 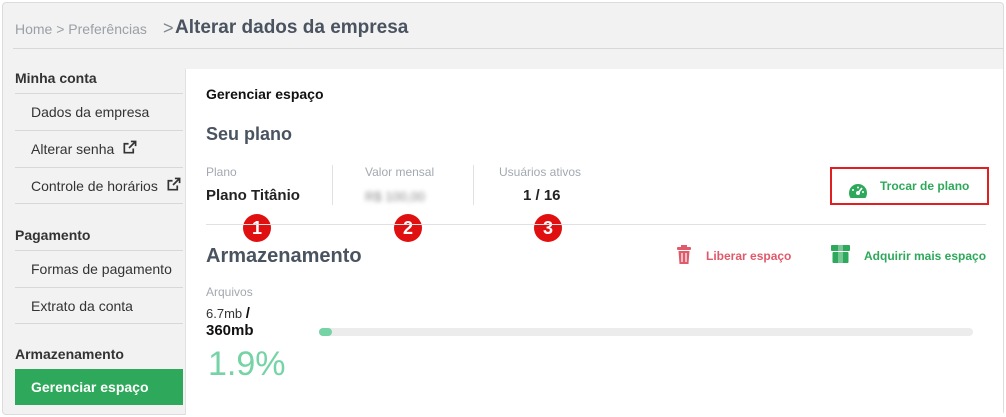 I want to click on breadcrumb: Home > Preferências, so click(x=81, y=29).